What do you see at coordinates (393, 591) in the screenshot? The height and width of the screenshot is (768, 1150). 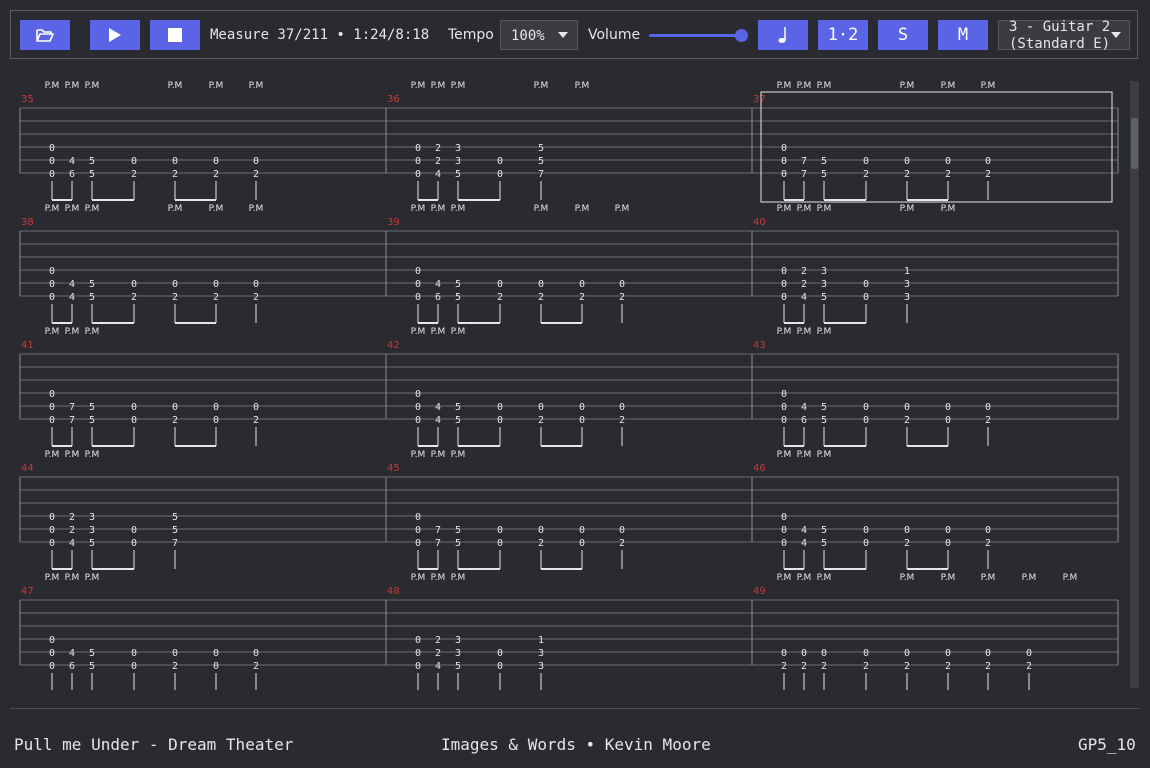 I see `measure-number: 48` at bounding box center [393, 591].